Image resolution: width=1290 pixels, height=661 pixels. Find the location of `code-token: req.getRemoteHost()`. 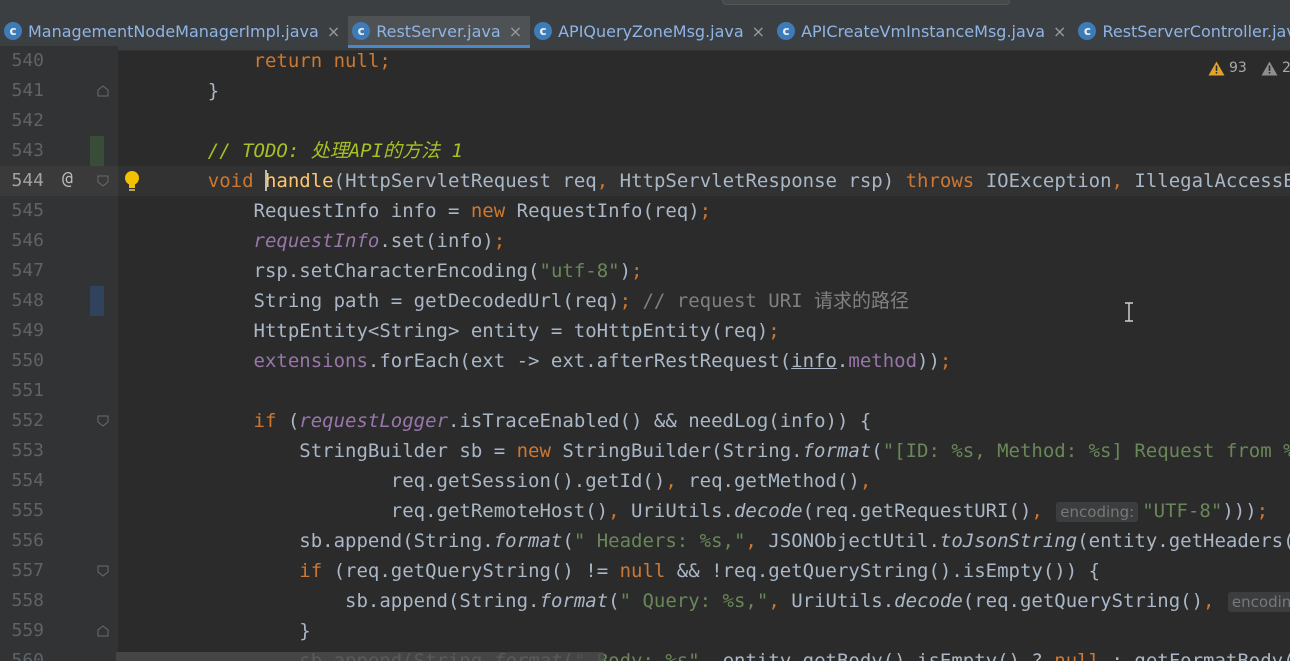

code-token: req.getRemoteHost() is located at coordinates (385, 511).